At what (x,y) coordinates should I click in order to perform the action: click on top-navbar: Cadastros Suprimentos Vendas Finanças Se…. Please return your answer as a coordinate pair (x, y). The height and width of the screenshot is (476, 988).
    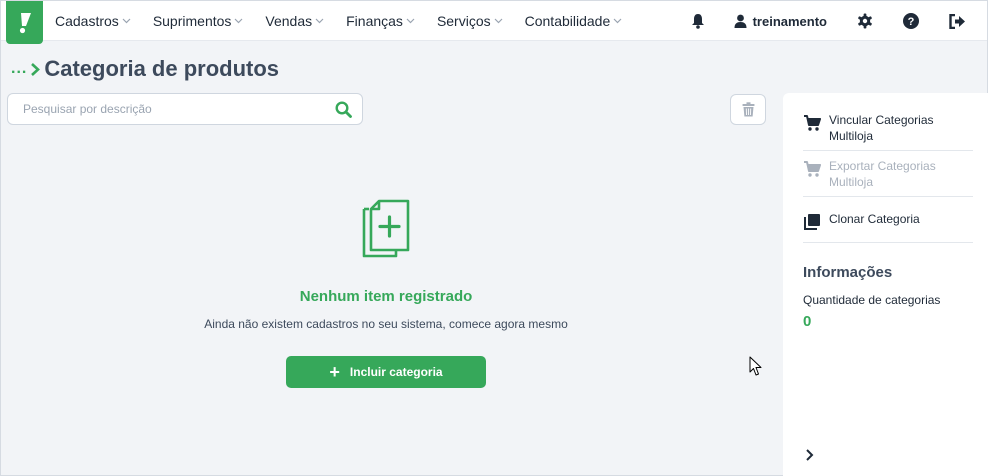
    Looking at the image, I should click on (494, 22).